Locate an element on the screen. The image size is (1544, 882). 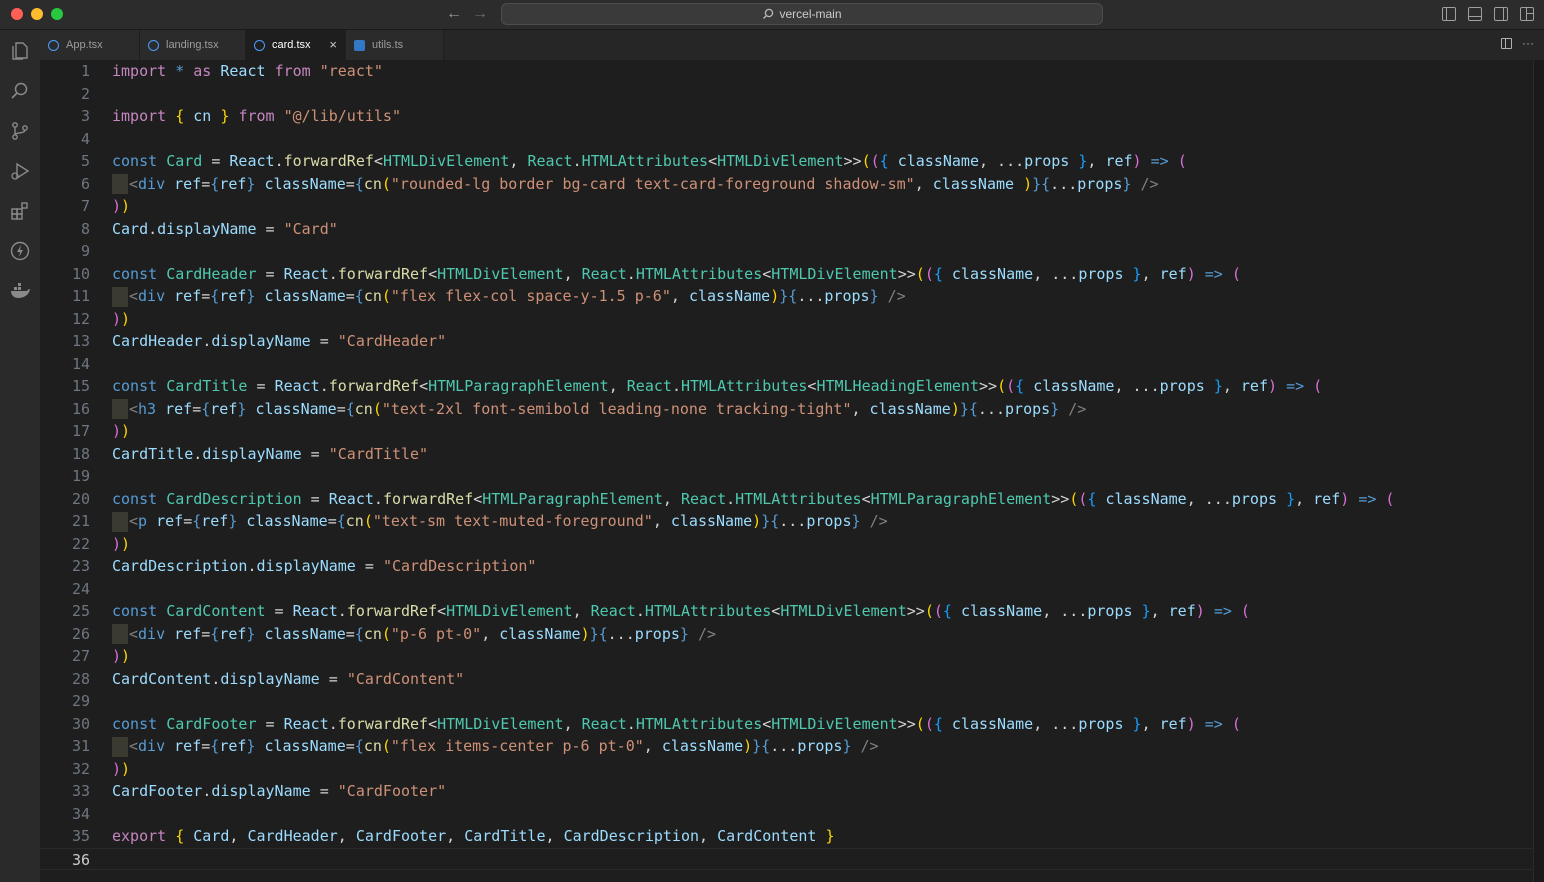
docker-icon is located at coordinates (20, 291).